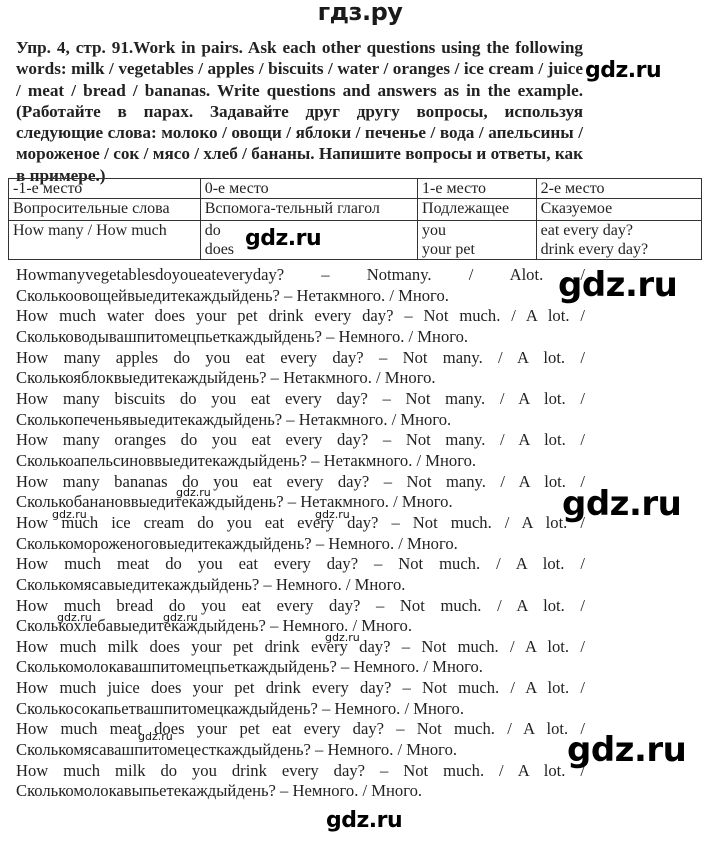 This screenshot has width=720, height=841. I want to click on table-cell: Сказуемое, so click(619, 209).